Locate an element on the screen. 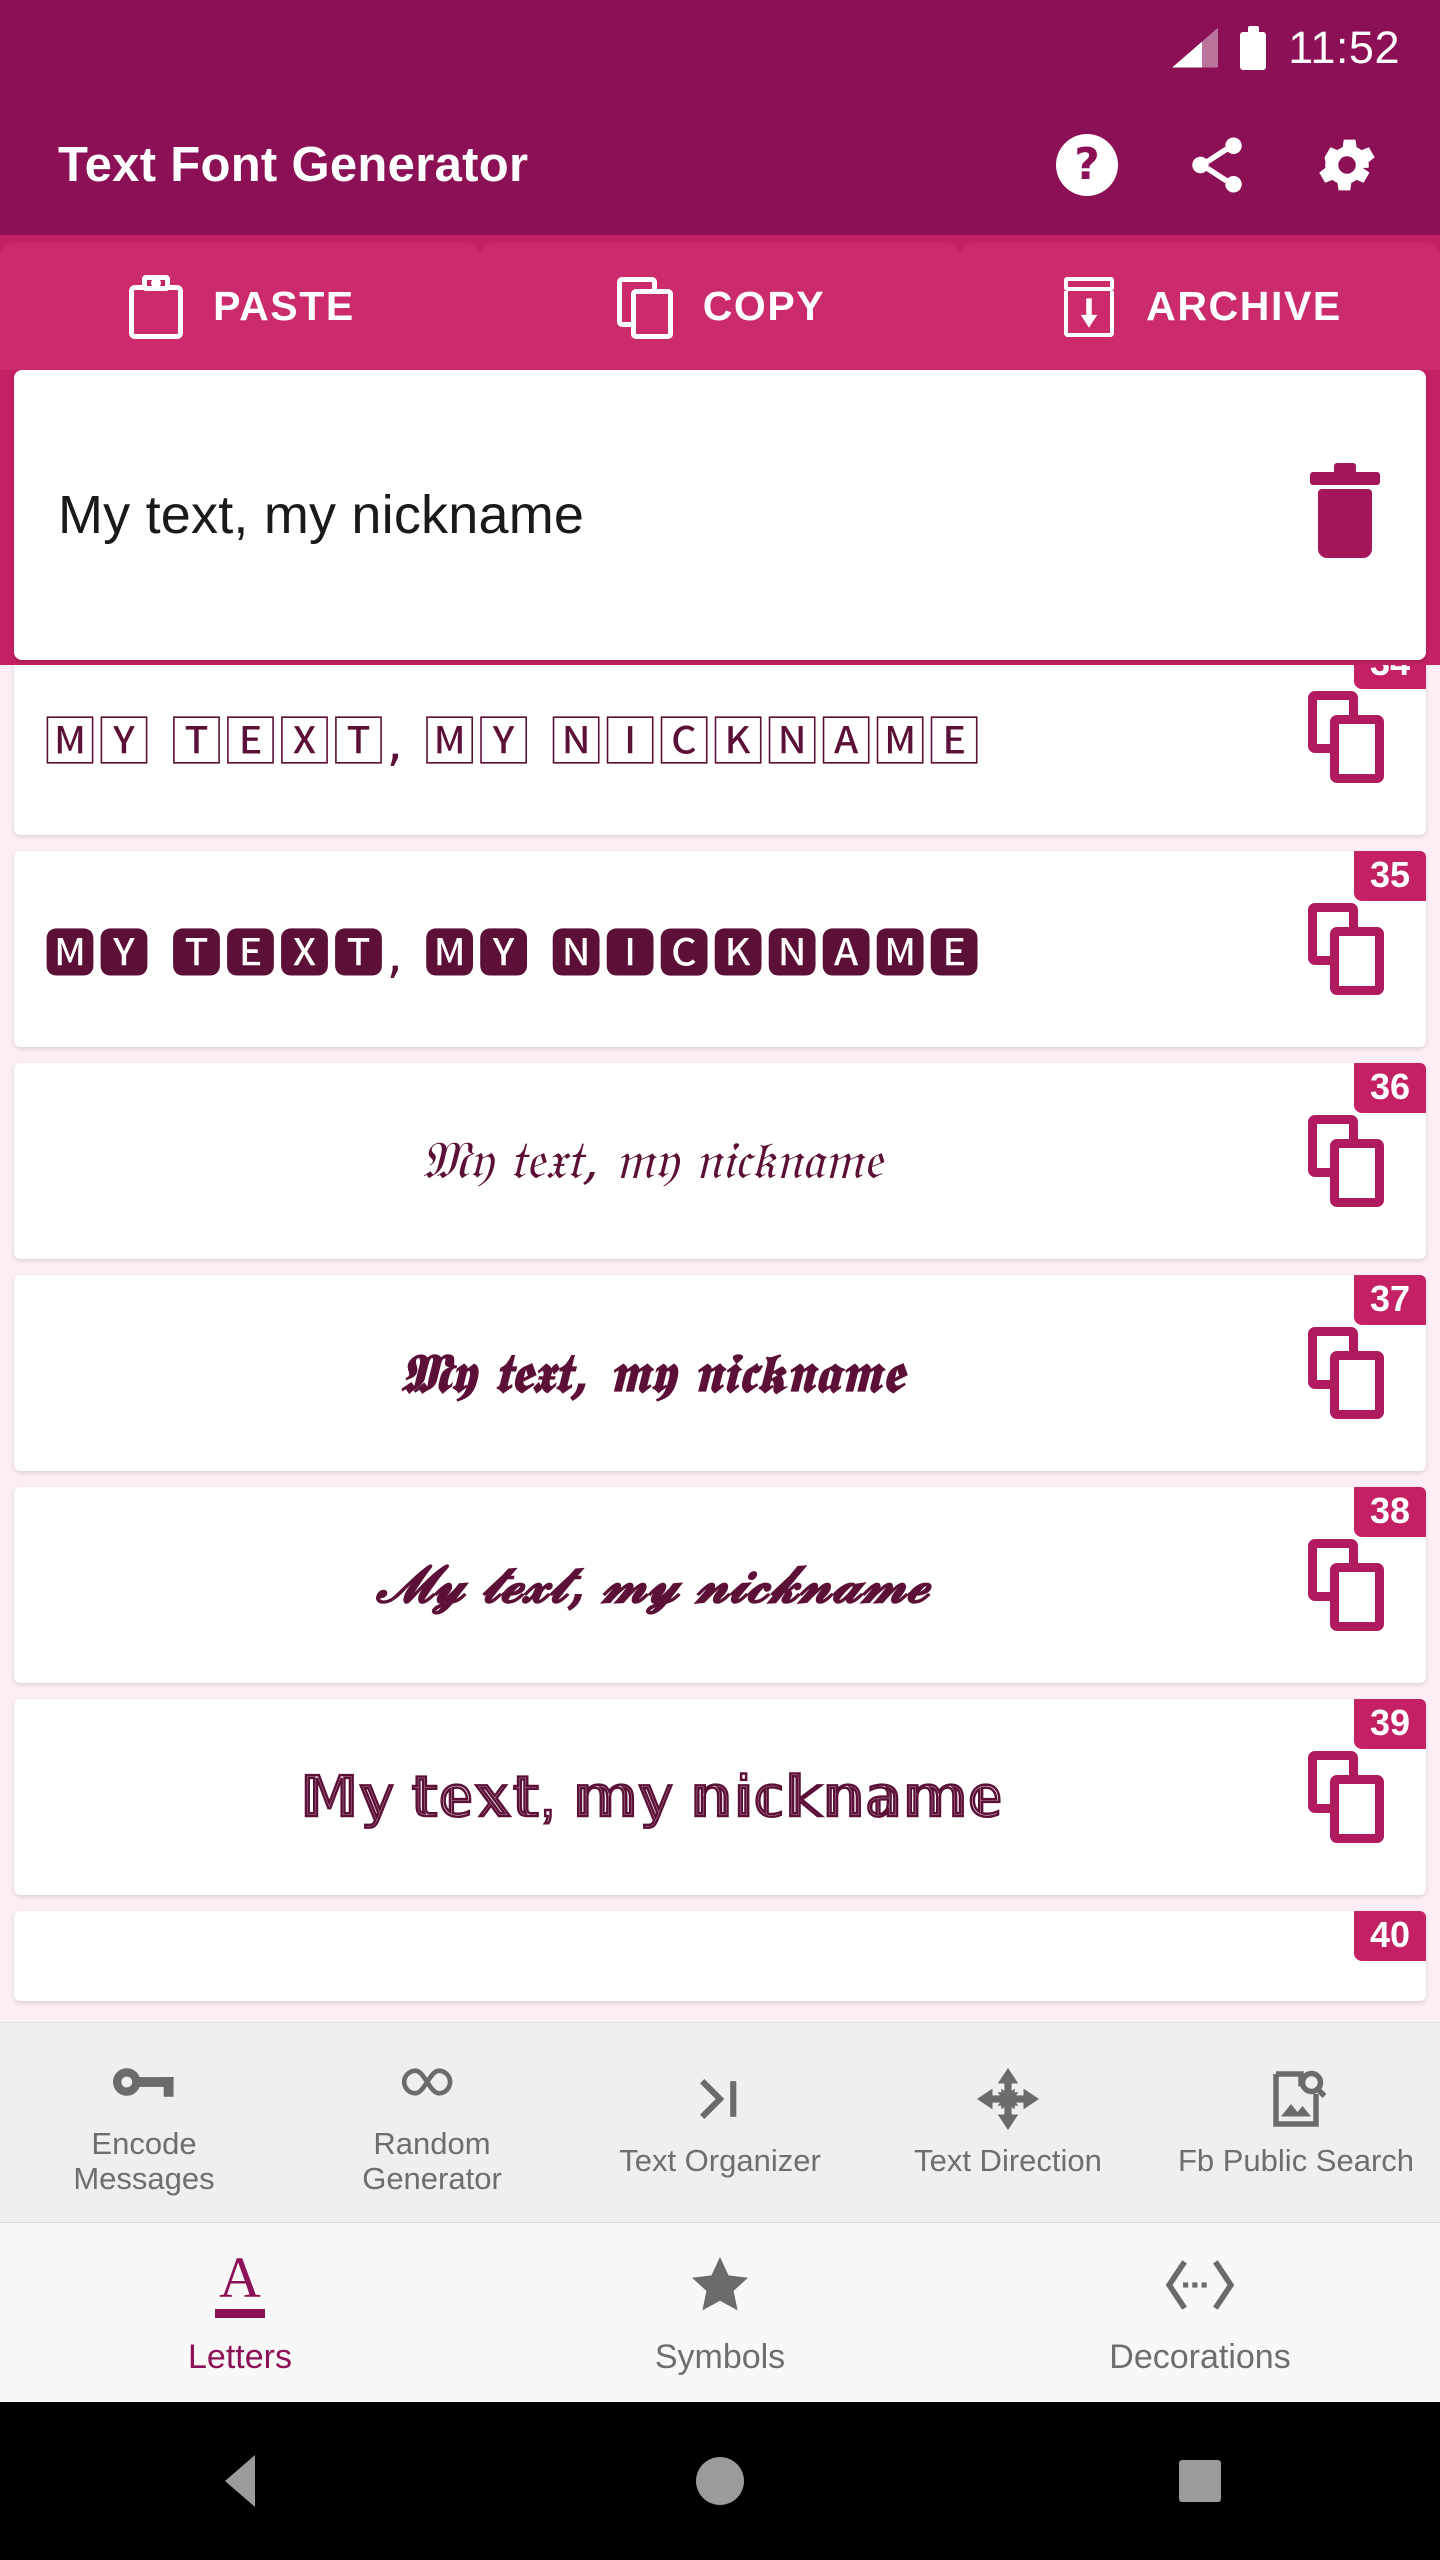 This screenshot has height=2560, width=1440. square-recents-icon is located at coordinates (1200, 2481).